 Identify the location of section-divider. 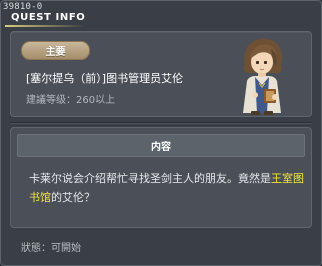
(161, 122).